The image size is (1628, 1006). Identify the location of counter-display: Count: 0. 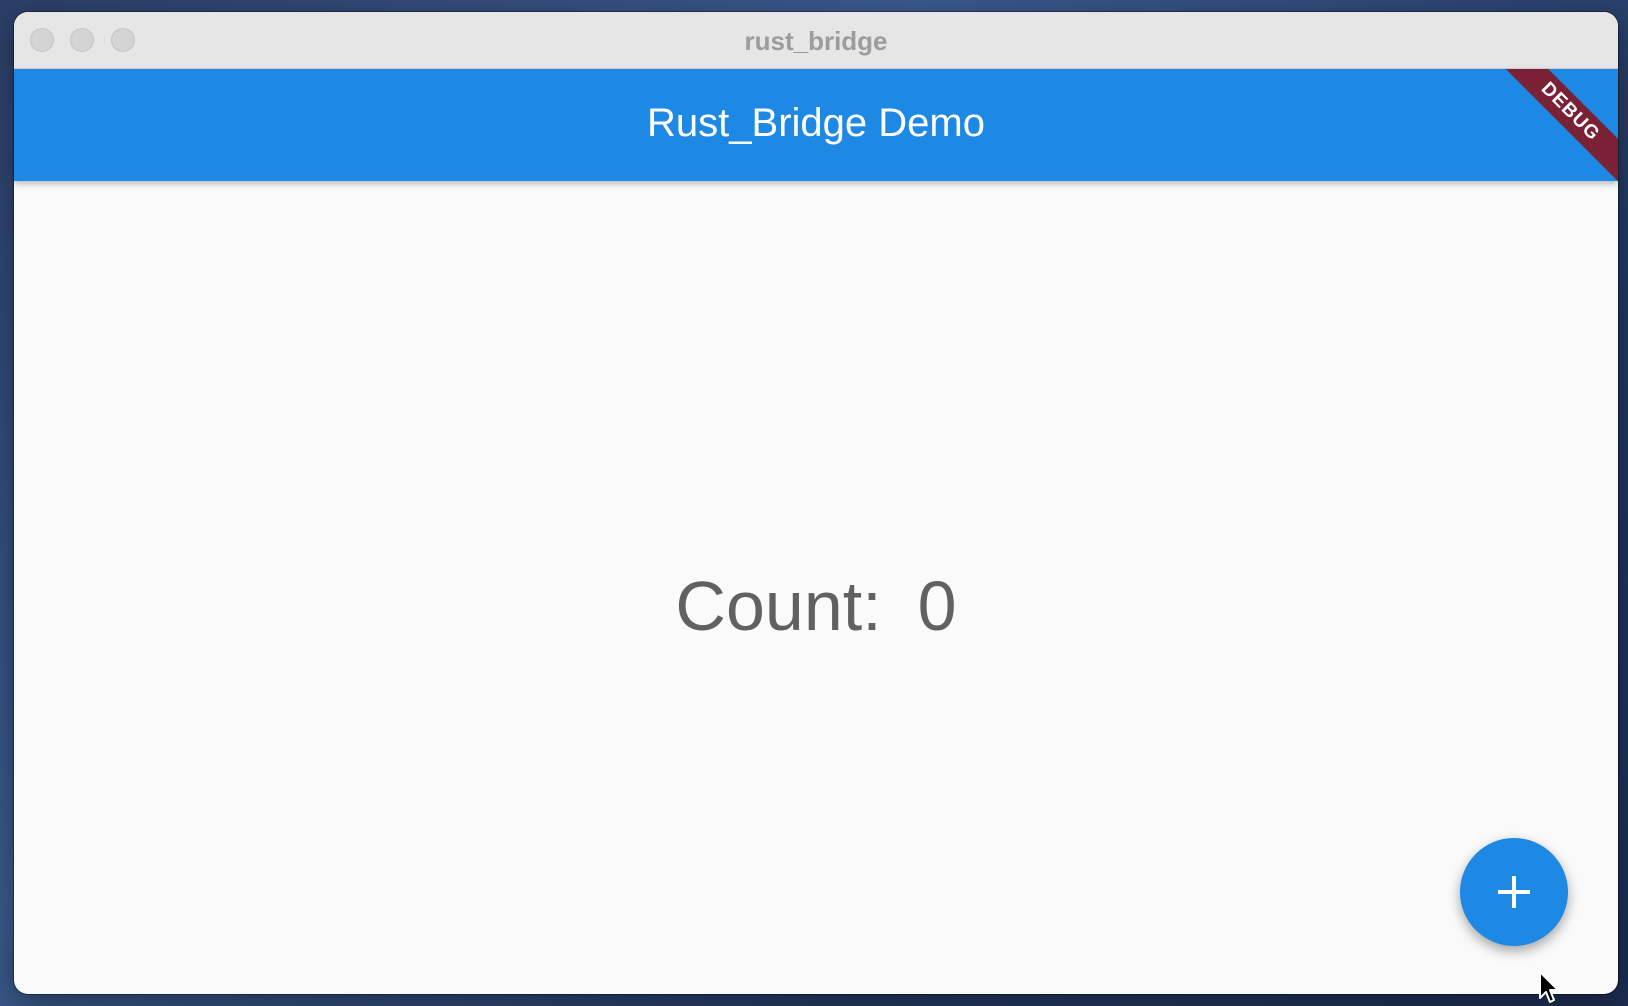
(816, 606).